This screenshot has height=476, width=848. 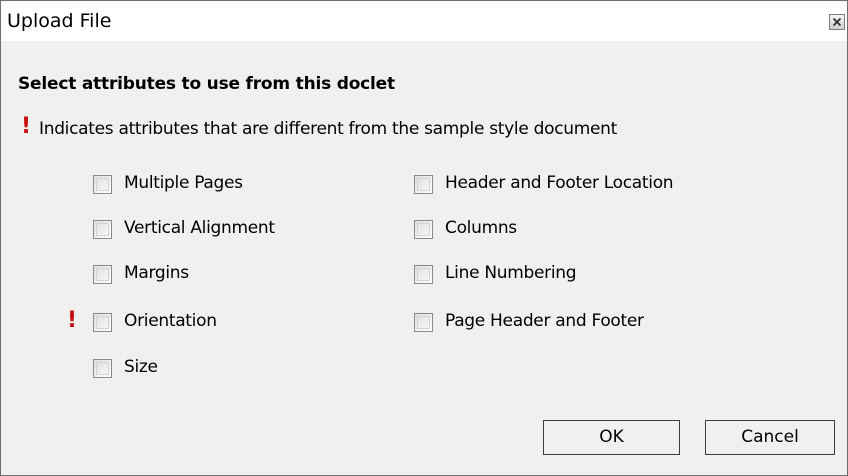 I want to click on columns-checkbox, so click(x=423, y=229).